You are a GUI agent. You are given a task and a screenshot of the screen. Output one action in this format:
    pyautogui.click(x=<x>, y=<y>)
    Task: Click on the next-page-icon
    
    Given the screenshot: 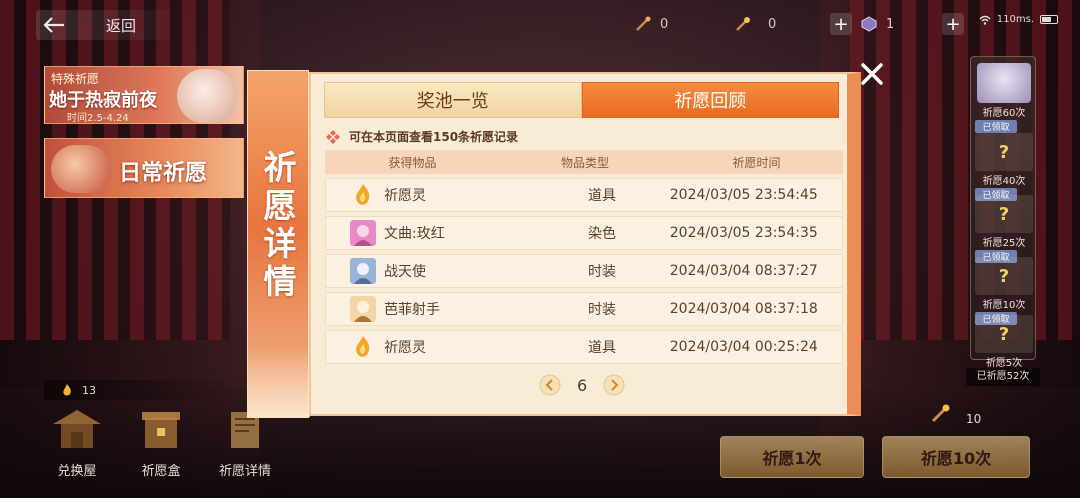 What is the action you would take?
    pyautogui.click(x=614, y=385)
    